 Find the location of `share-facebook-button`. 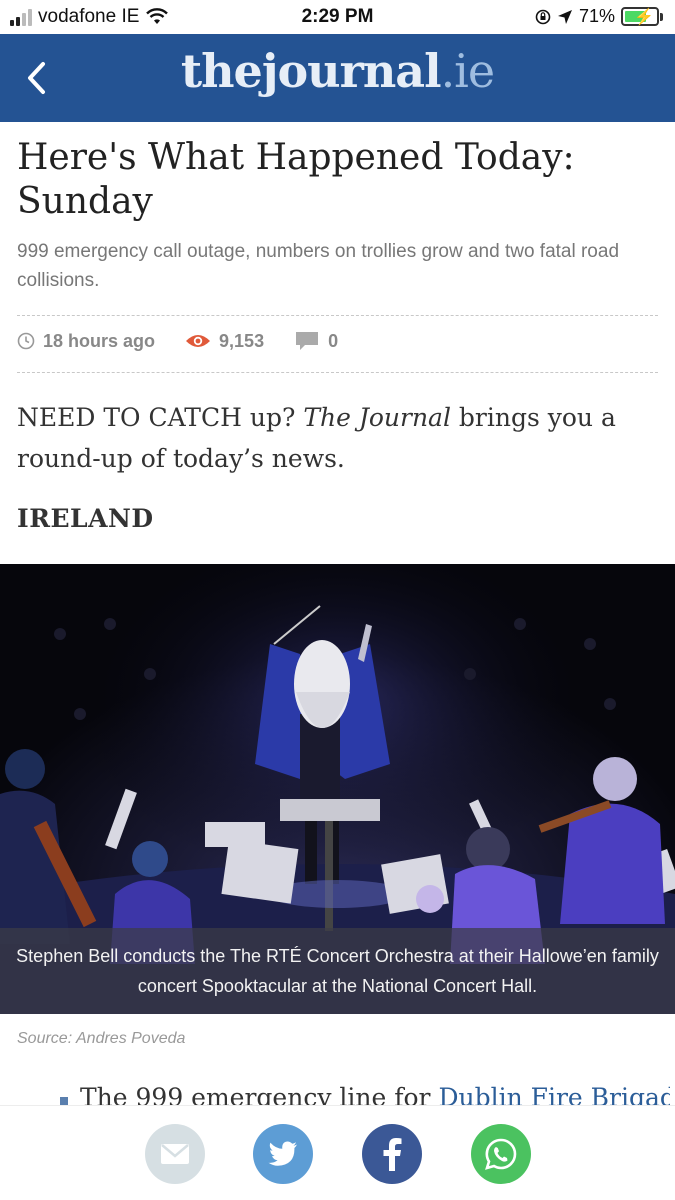

share-facebook-button is located at coordinates (392, 1154).